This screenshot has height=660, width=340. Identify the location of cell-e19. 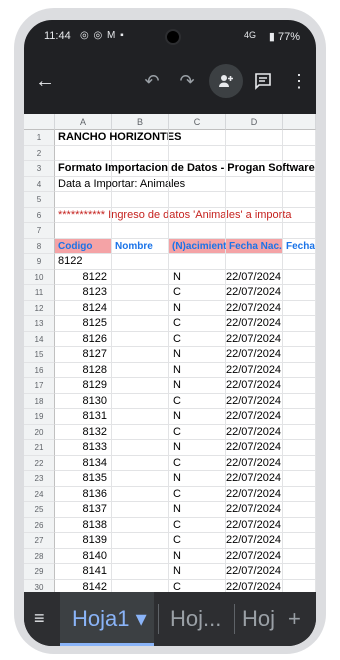
(299, 417).